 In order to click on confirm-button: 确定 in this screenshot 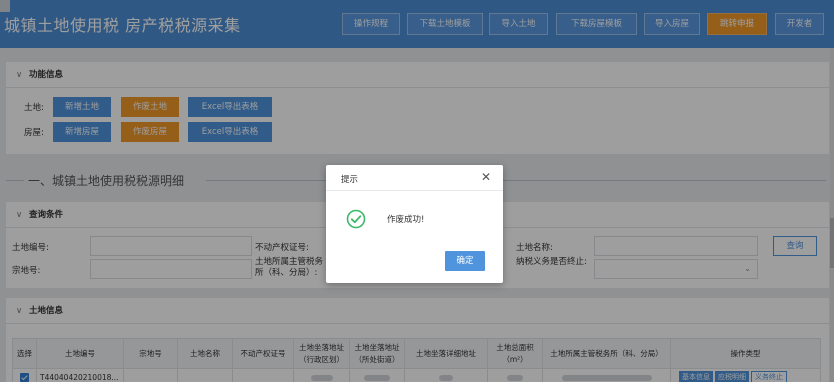, I will do `click(465, 261)`.